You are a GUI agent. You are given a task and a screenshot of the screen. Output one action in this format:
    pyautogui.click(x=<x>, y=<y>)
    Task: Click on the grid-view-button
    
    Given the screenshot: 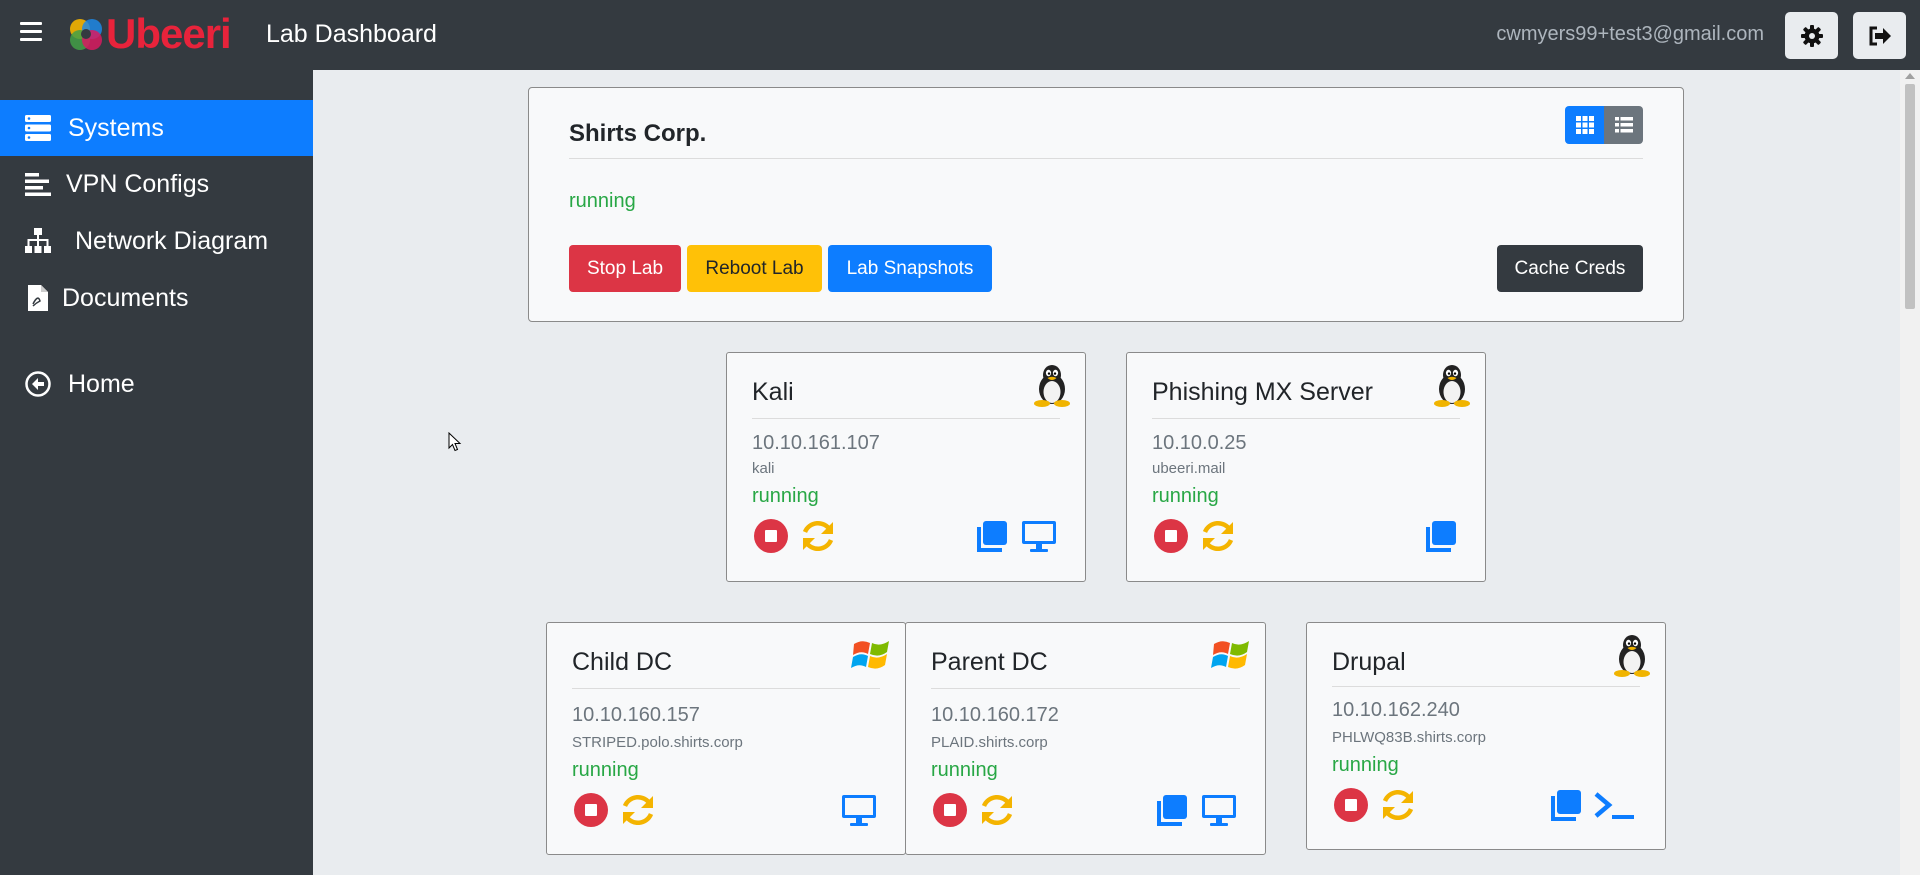 What is the action you would take?
    pyautogui.click(x=1584, y=125)
    